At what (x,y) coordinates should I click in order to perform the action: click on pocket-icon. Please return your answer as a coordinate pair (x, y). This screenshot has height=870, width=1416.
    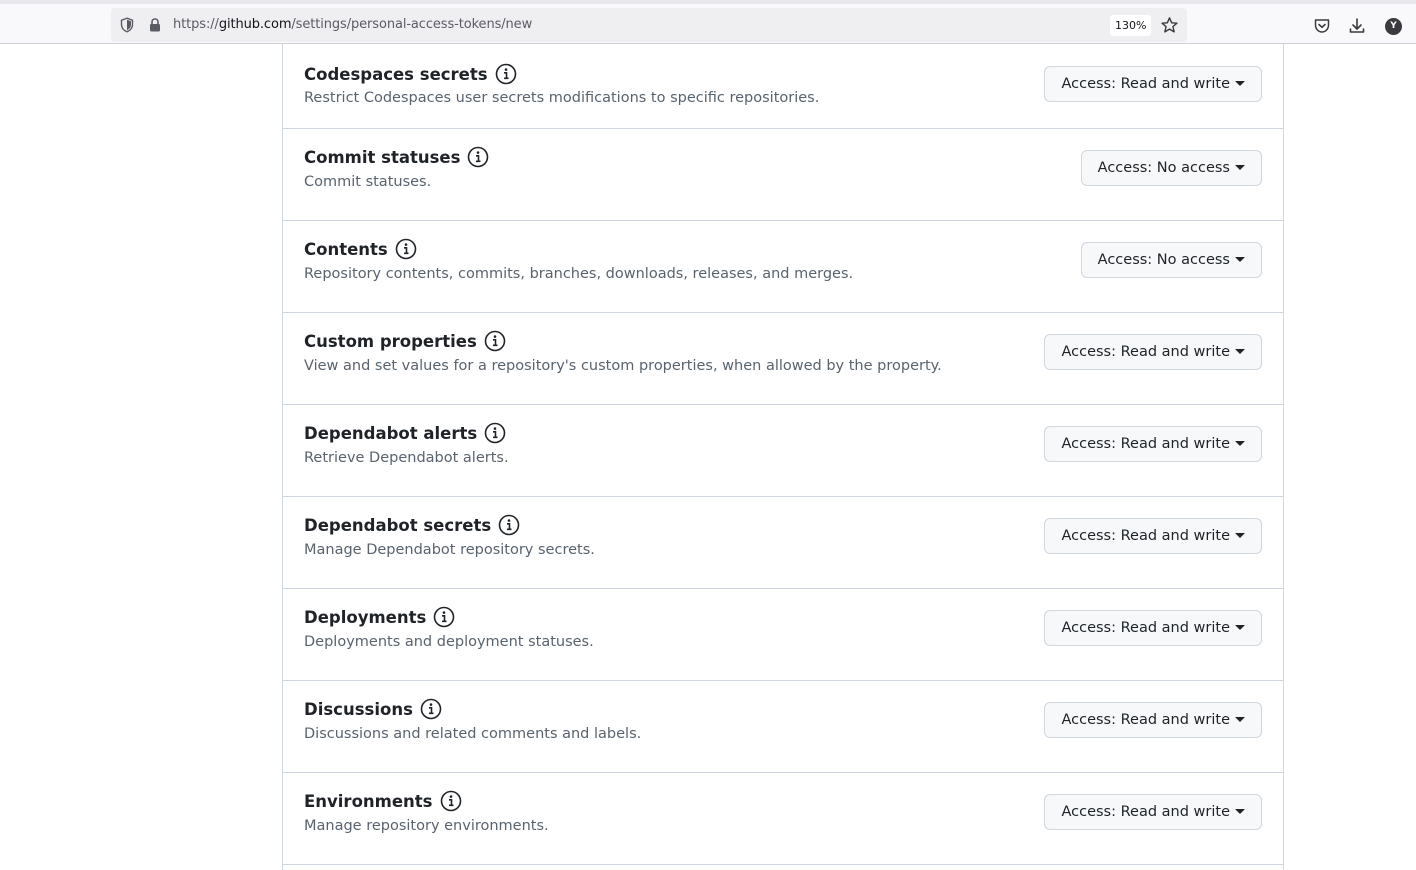
    Looking at the image, I should click on (1322, 26).